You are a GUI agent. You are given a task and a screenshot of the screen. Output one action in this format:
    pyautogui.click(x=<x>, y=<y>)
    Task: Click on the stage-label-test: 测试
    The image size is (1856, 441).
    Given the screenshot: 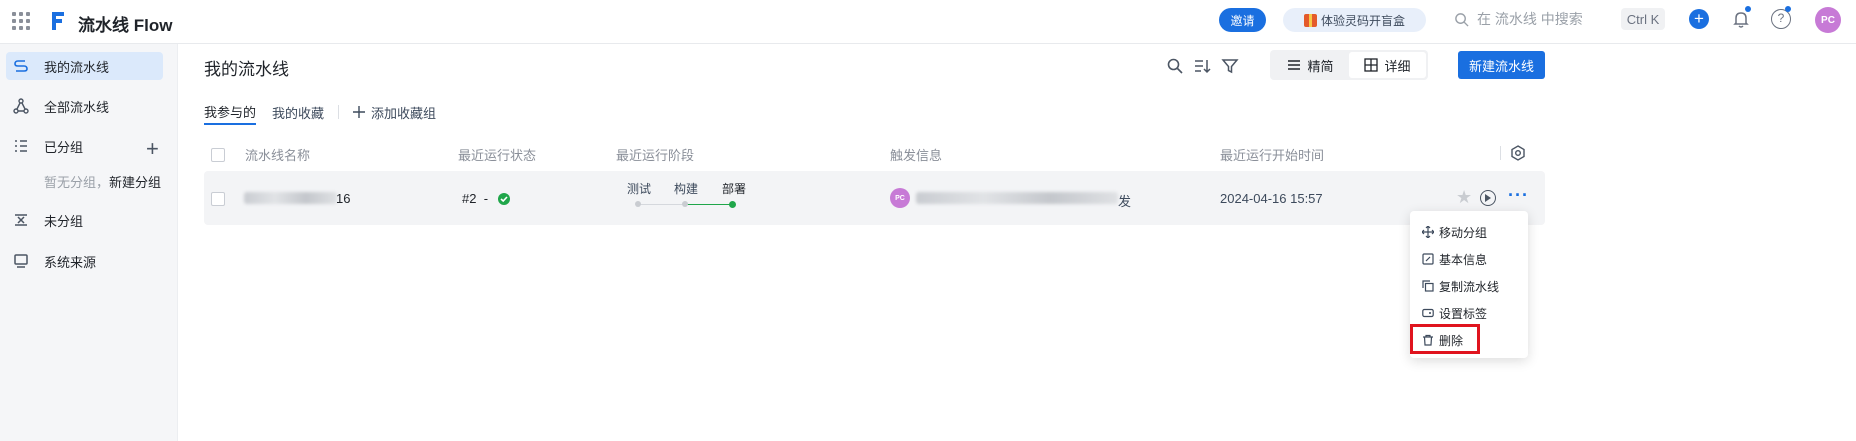 What is the action you would take?
    pyautogui.click(x=639, y=189)
    